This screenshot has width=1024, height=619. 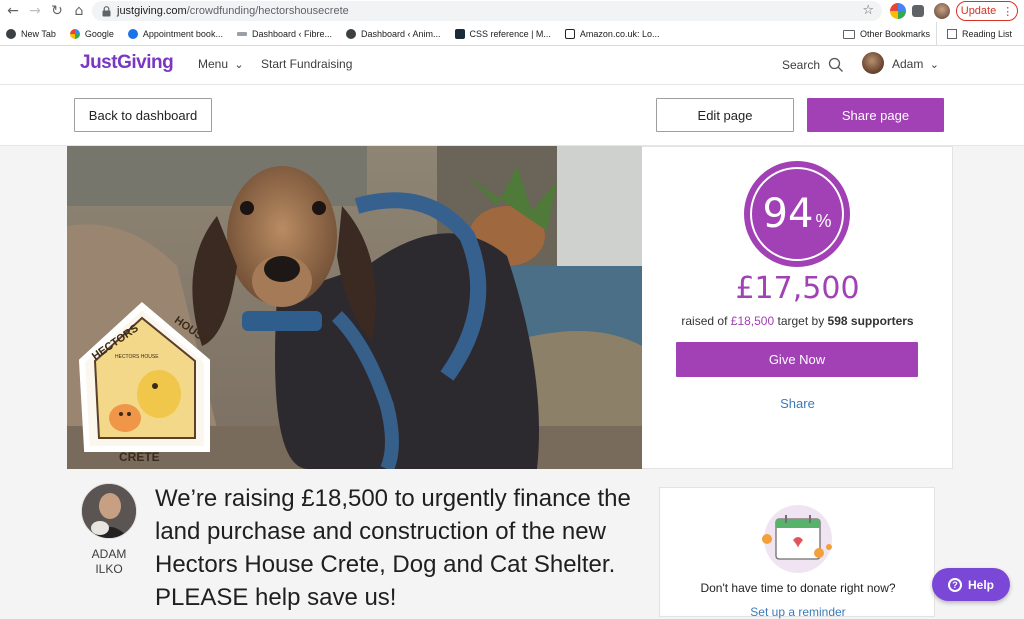 What do you see at coordinates (868, 10) in the screenshot?
I see `star-icon: ☆` at bounding box center [868, 10].